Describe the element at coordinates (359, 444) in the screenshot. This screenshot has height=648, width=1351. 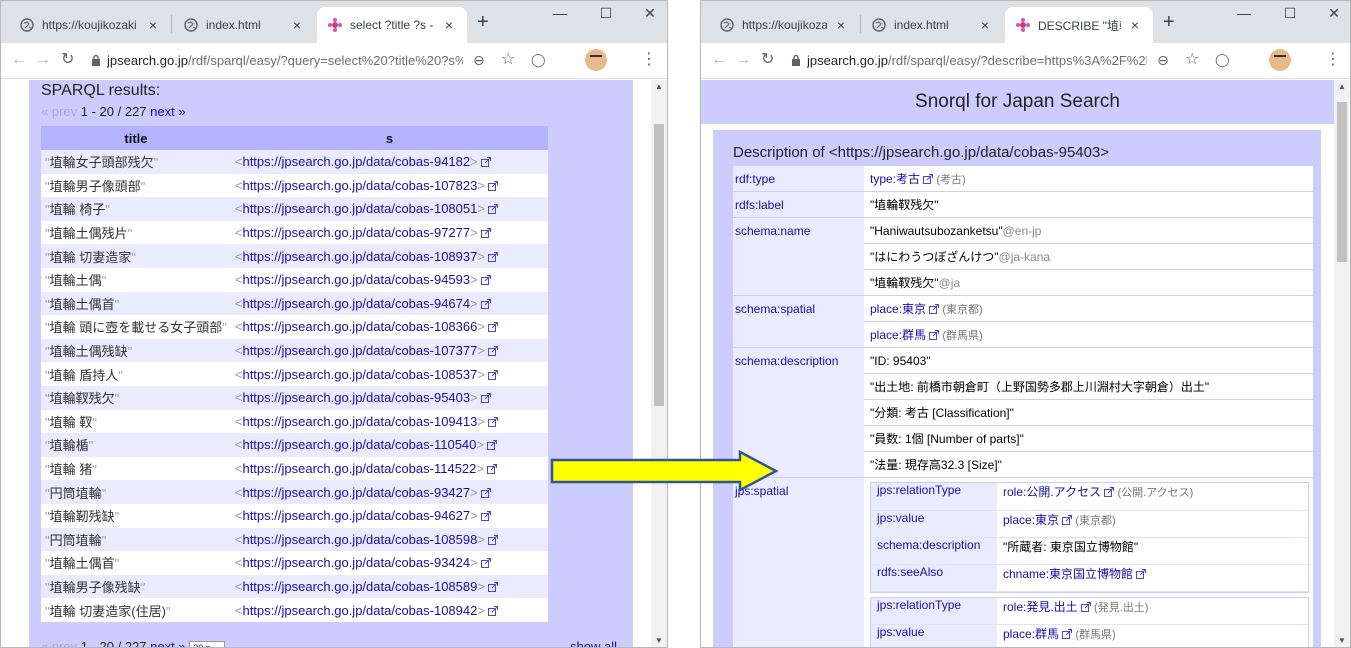
I see `uri-link: https://jpsearch.go.jp/data/cobas-110540` at that location.